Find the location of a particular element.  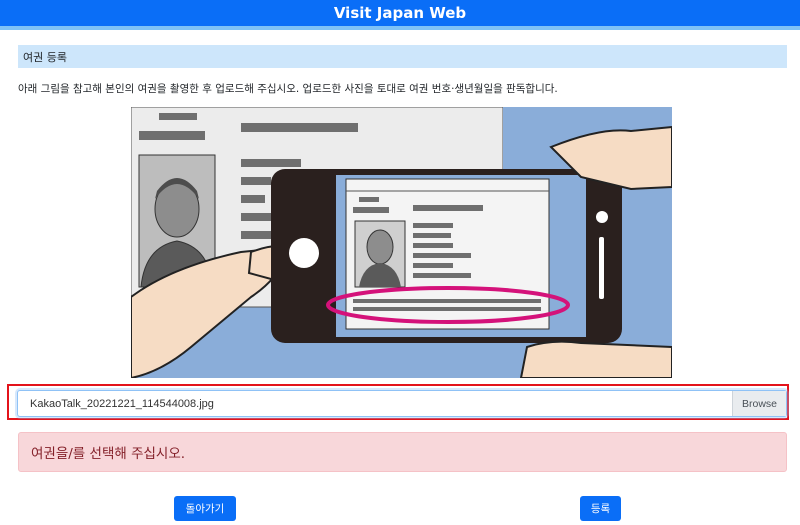

register-button: 등록 is located at coordinates (600, 508).